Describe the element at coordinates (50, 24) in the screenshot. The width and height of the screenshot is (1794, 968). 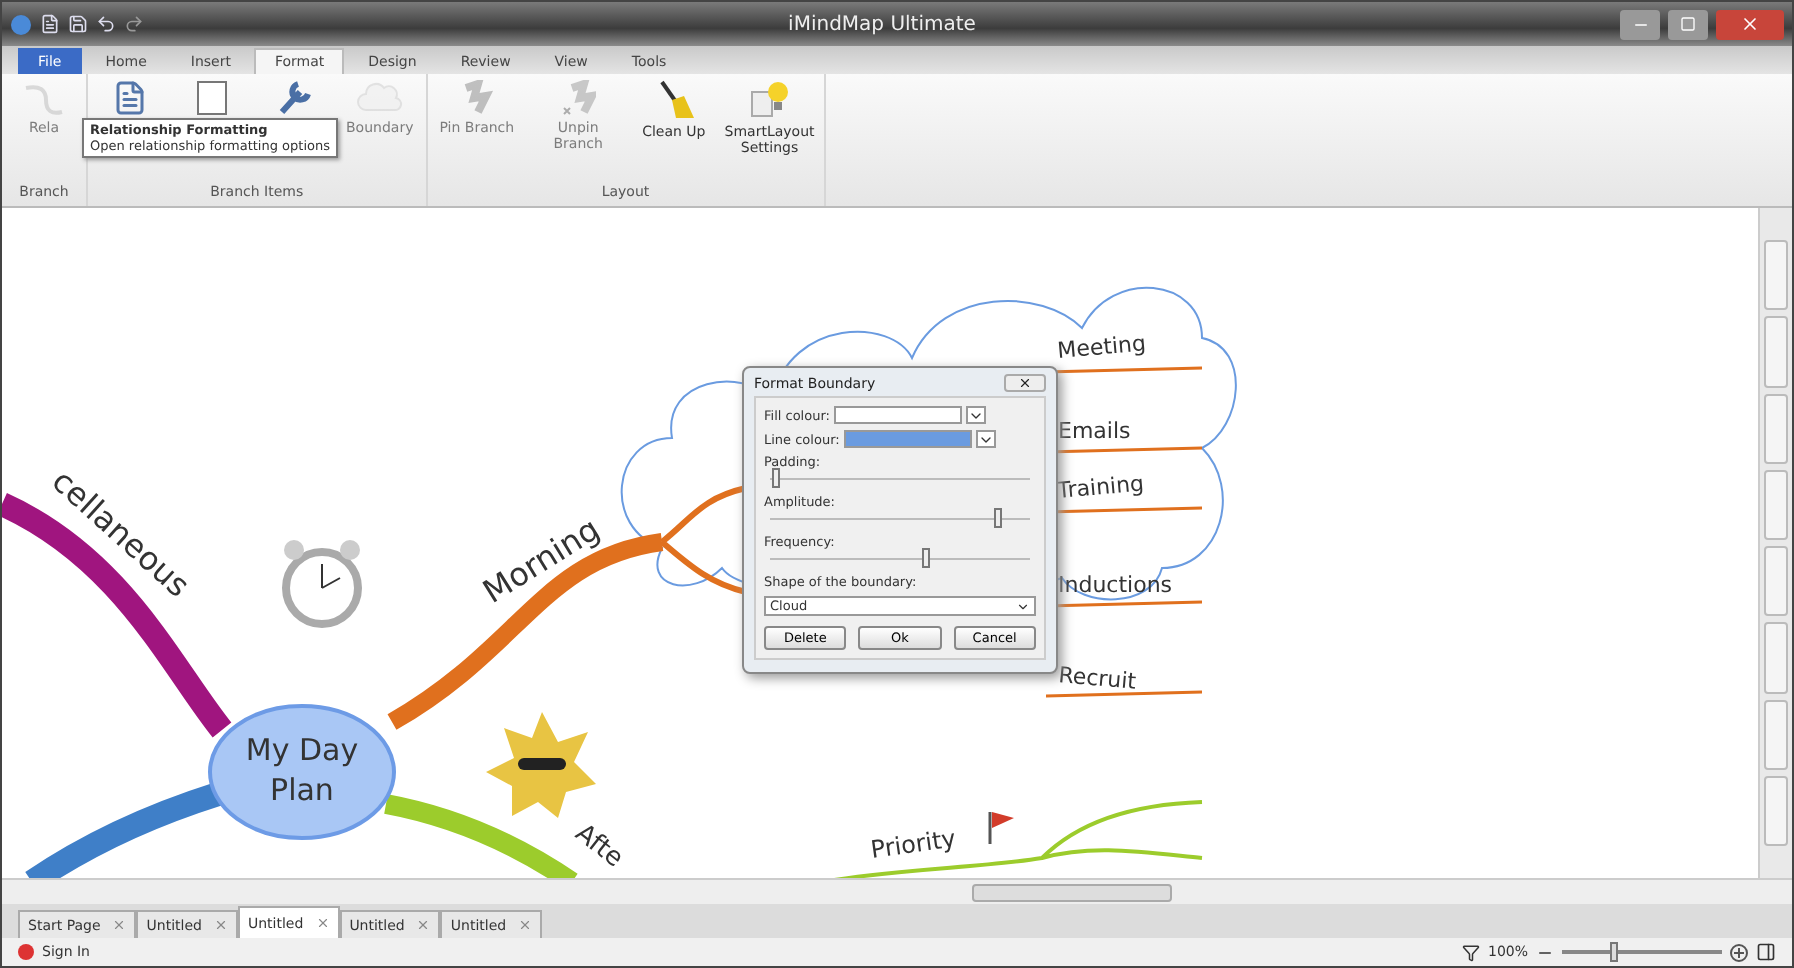
I see `new-icon` at that location.